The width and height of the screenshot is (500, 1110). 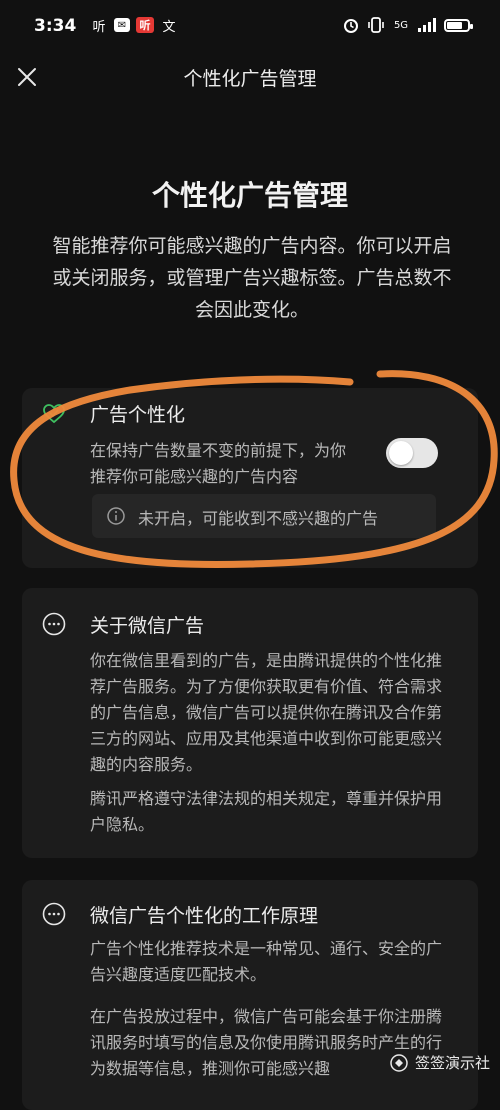 I want to click on vibrate-icon, so click(x=376, y=25).